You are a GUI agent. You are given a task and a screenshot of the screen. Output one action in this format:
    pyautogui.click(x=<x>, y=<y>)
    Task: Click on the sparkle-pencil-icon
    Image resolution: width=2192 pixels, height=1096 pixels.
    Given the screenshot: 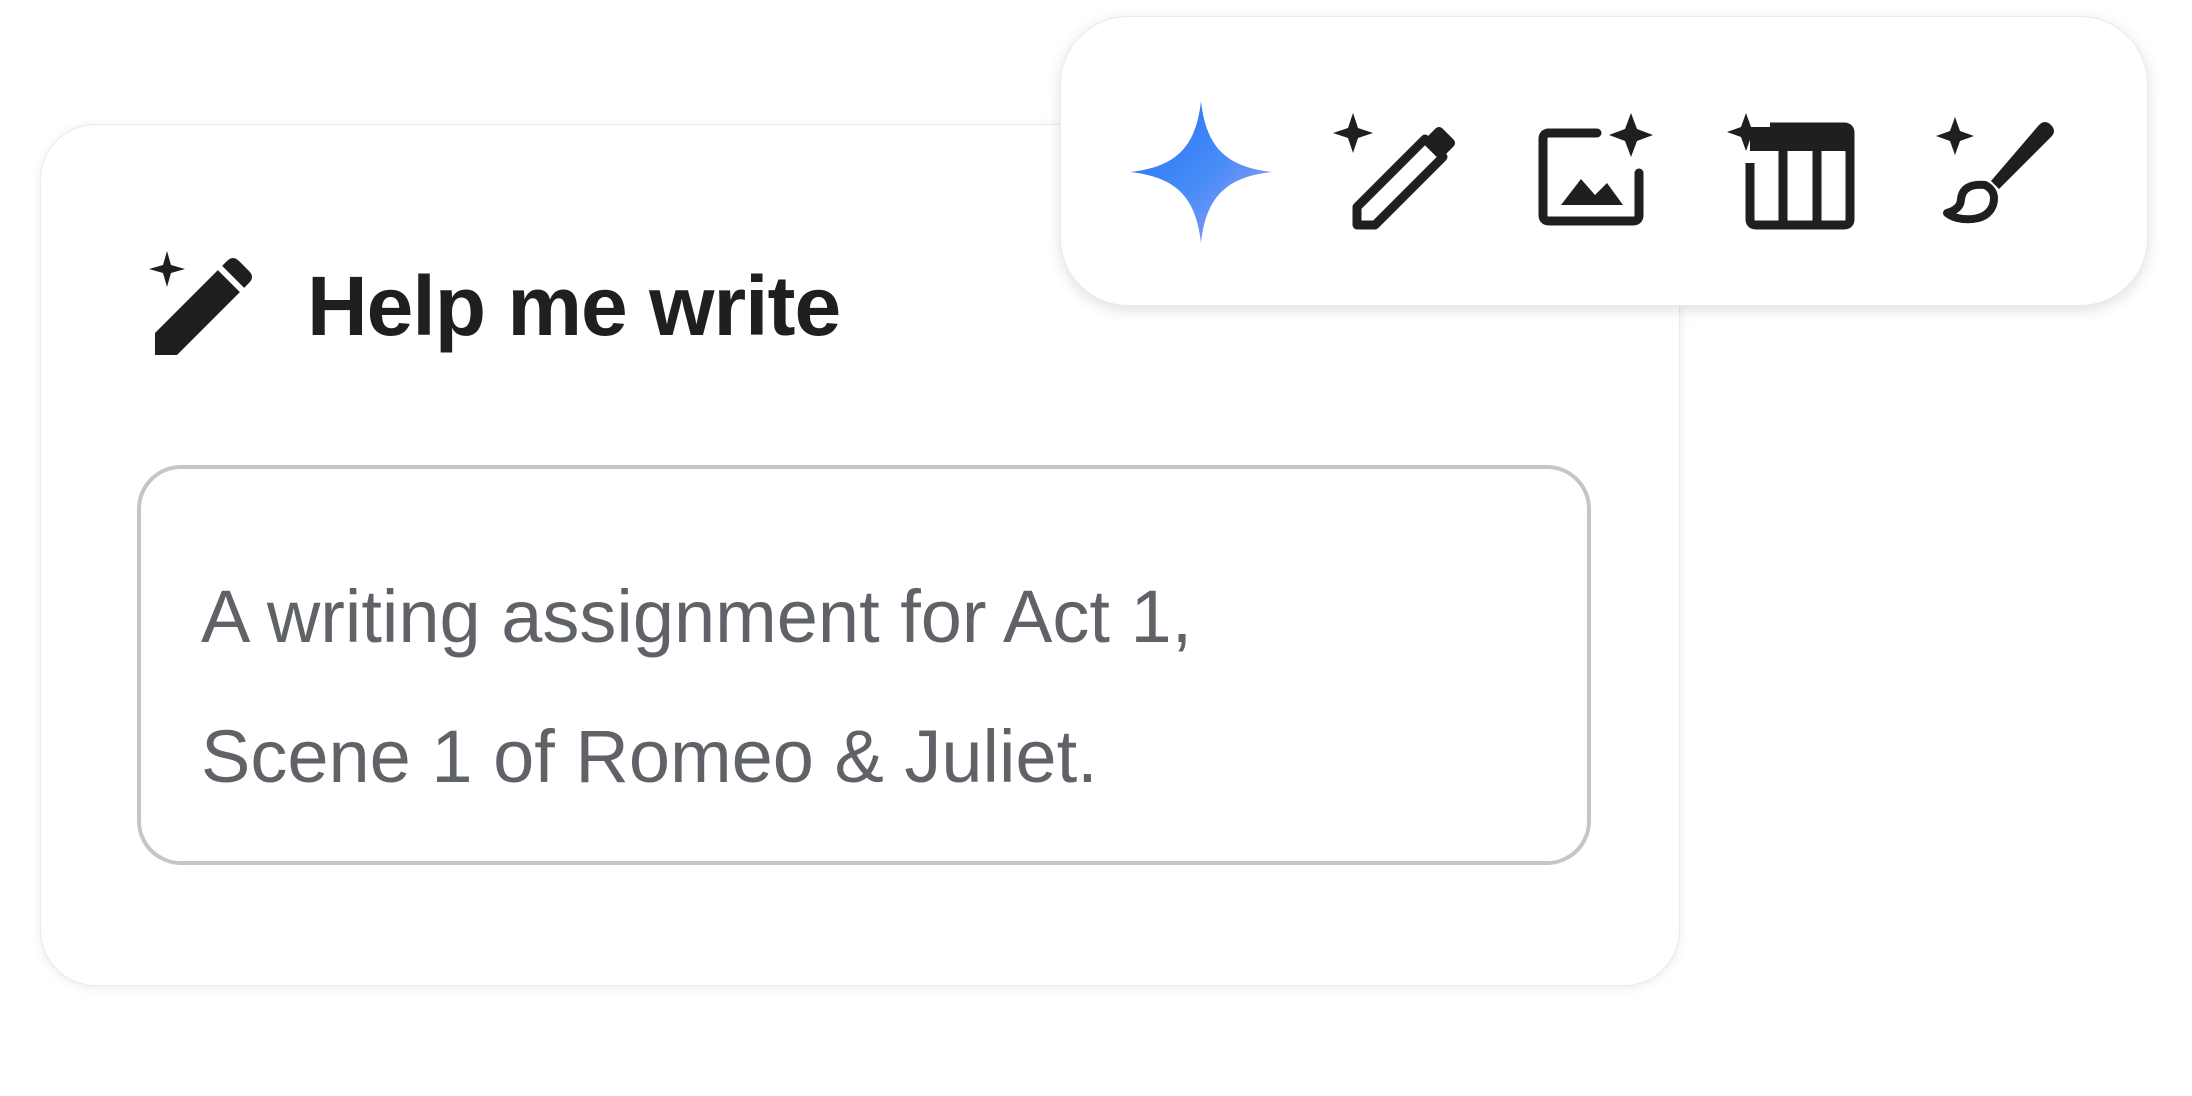 What is the action you would take?
    pyautogui.click(x=1394, y=171)
    